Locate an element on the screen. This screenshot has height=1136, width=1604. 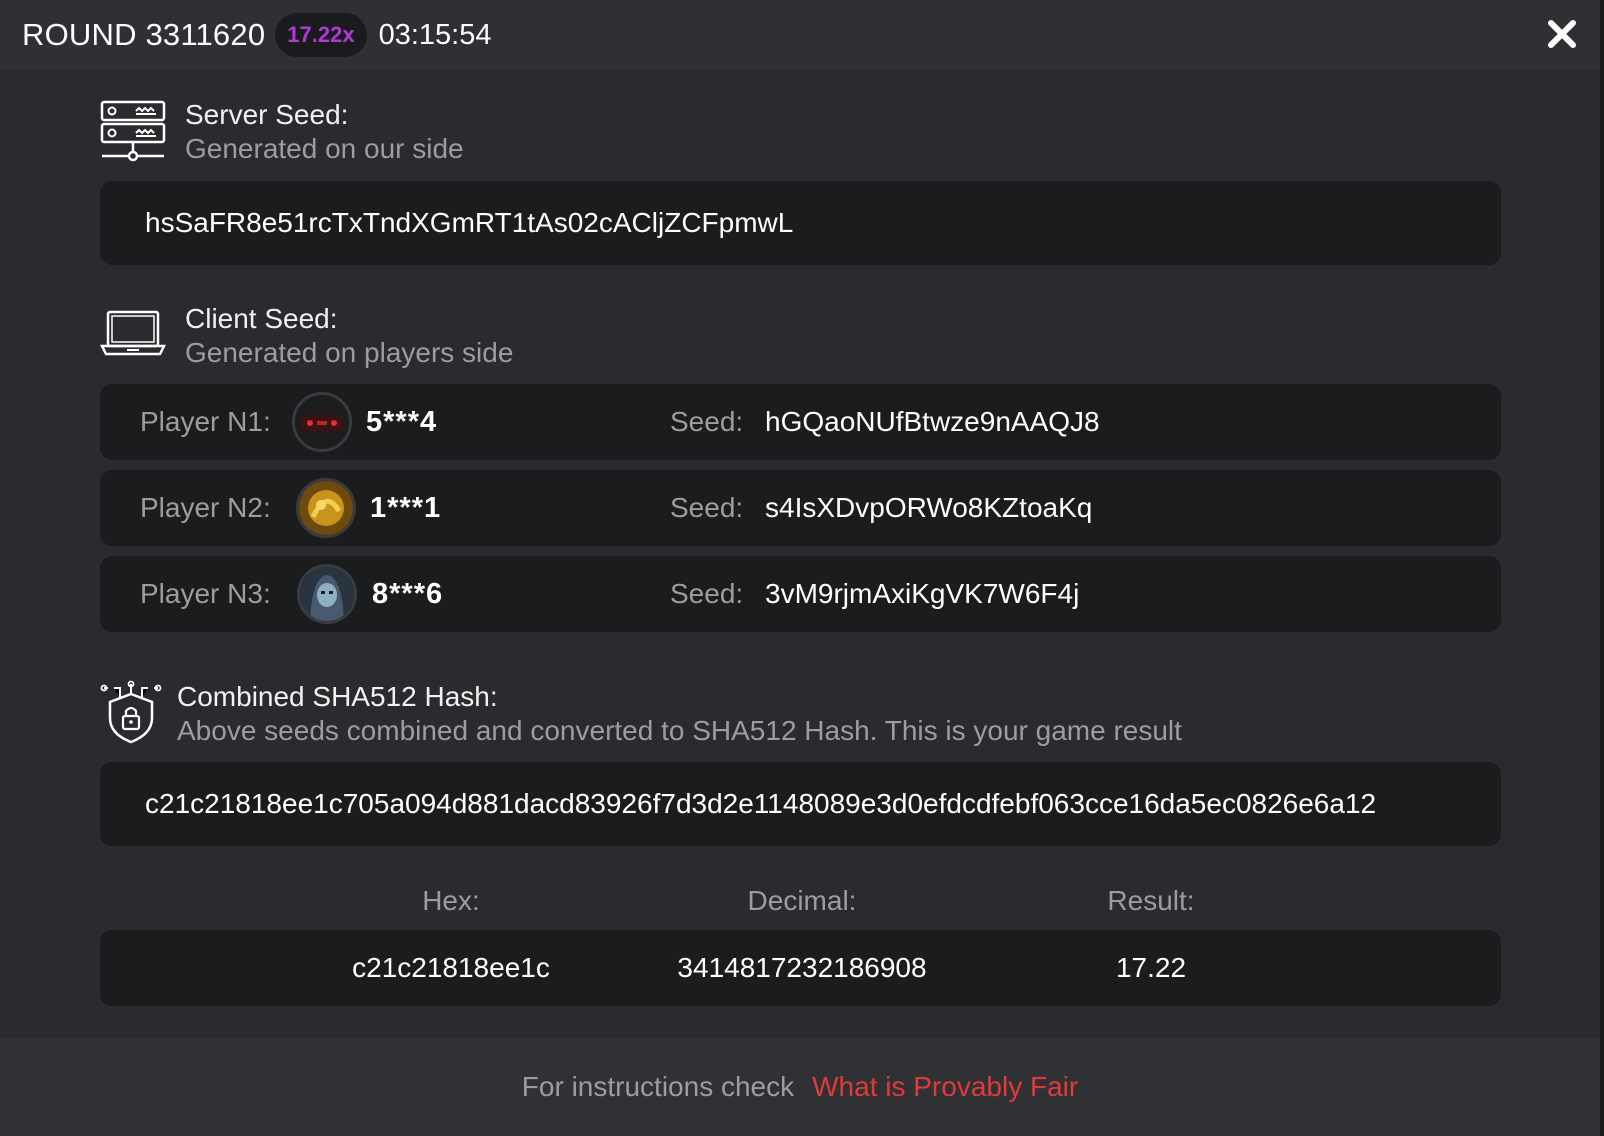
player-name: 5***4 is located at coordinates (402, 421).